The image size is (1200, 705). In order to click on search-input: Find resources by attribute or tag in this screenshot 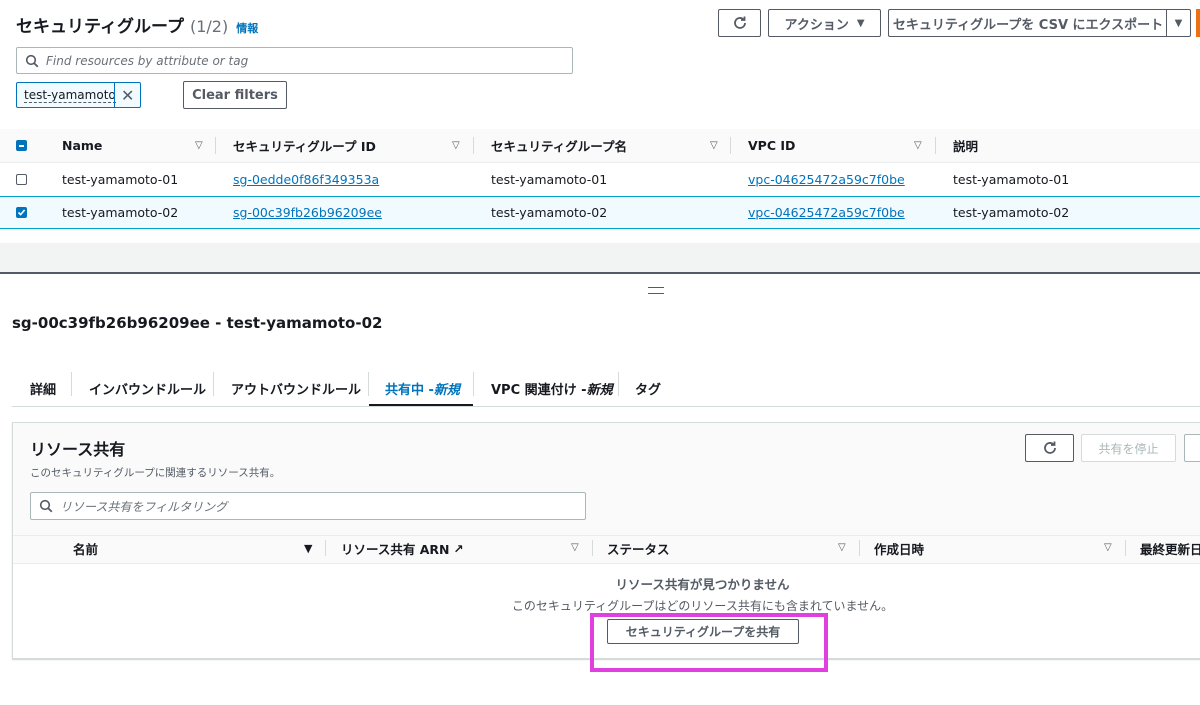, I will do `click(294, 60)`.